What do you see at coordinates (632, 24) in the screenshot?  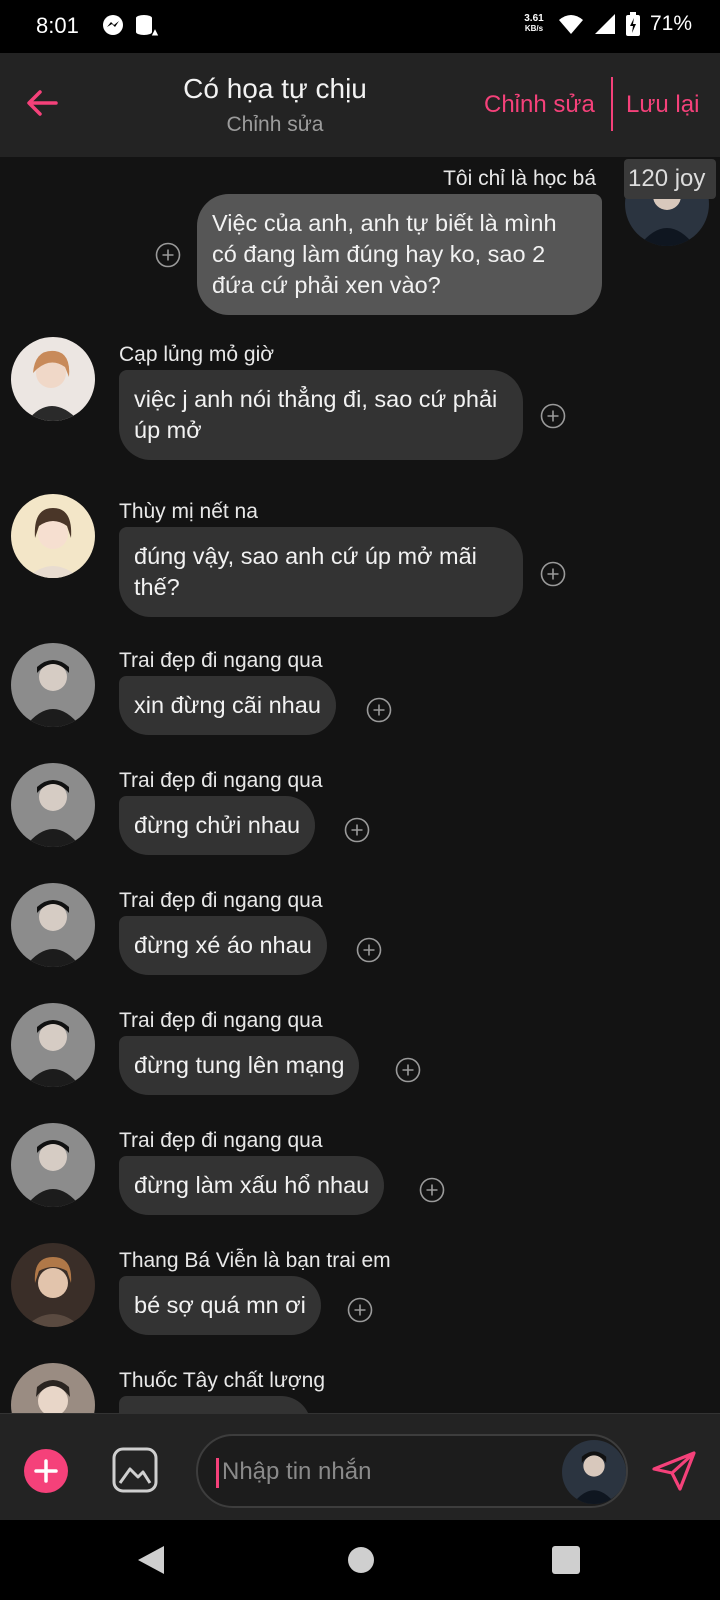 I see `battery-icon` at bounding box center [632, 24].